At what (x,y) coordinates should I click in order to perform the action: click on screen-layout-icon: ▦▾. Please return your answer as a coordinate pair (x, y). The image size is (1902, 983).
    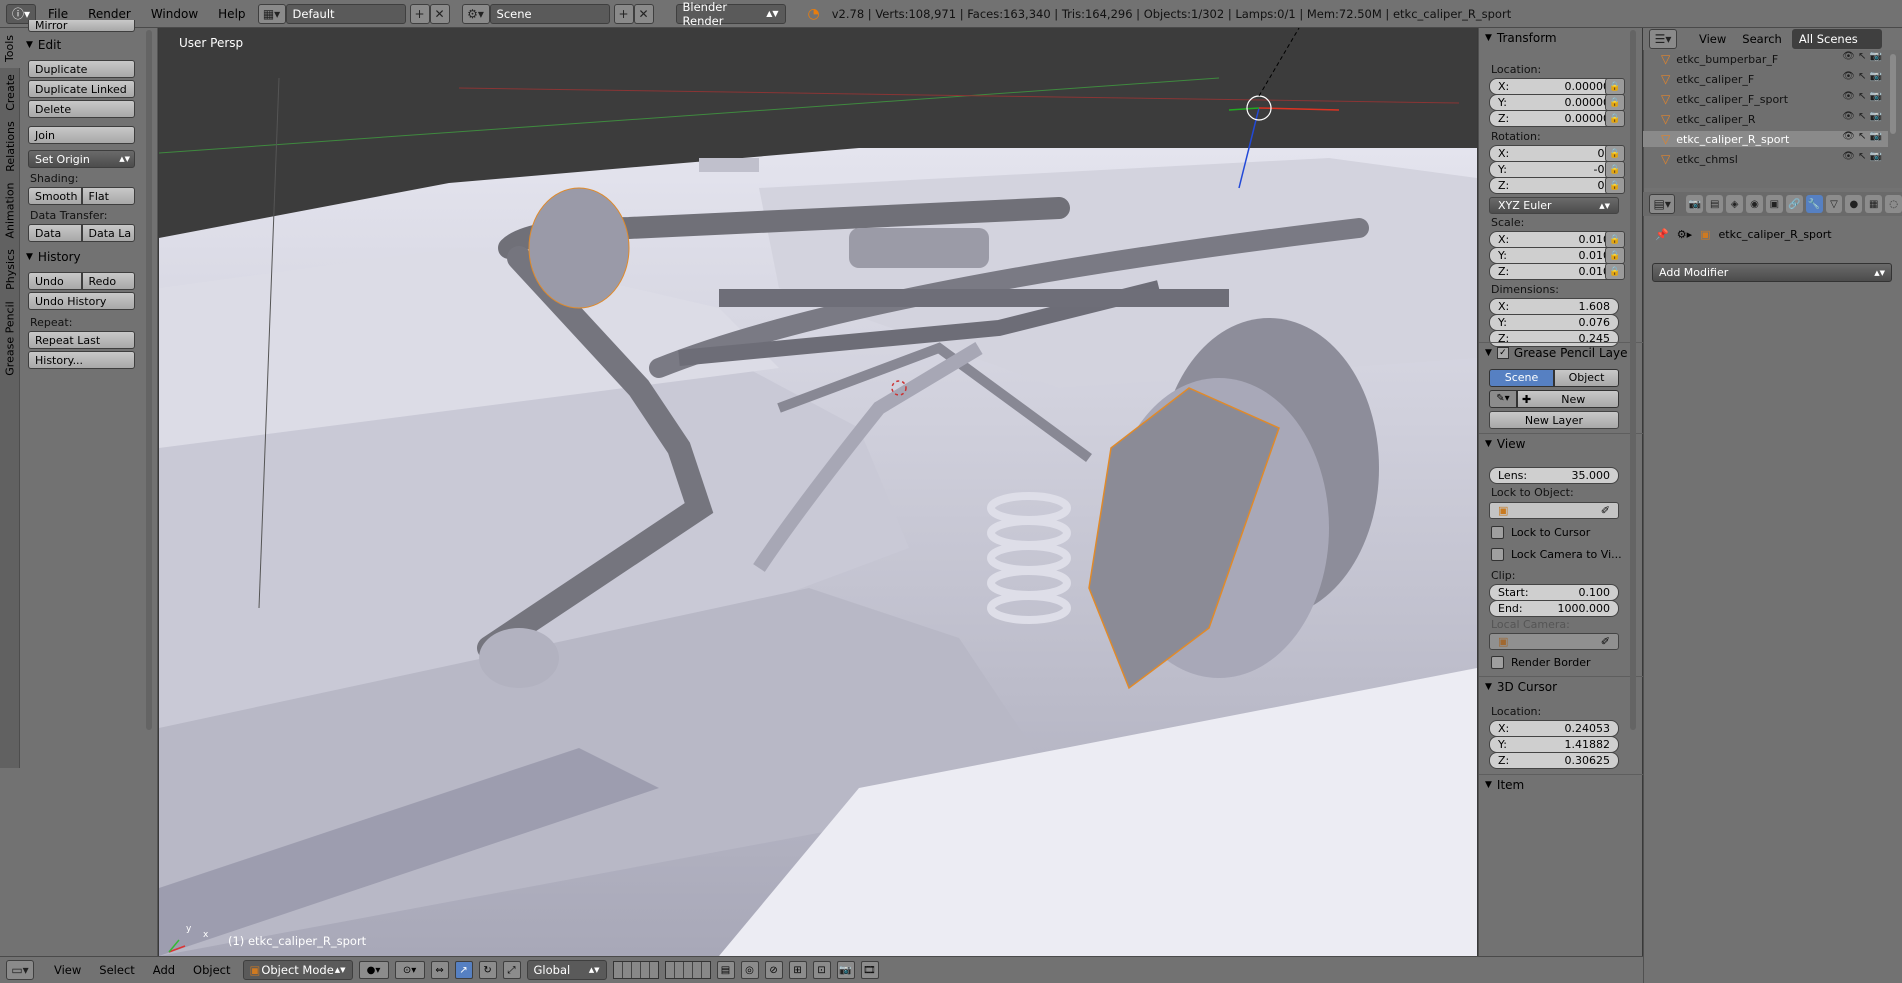
    Looking at the image, I should click on (271, 13).